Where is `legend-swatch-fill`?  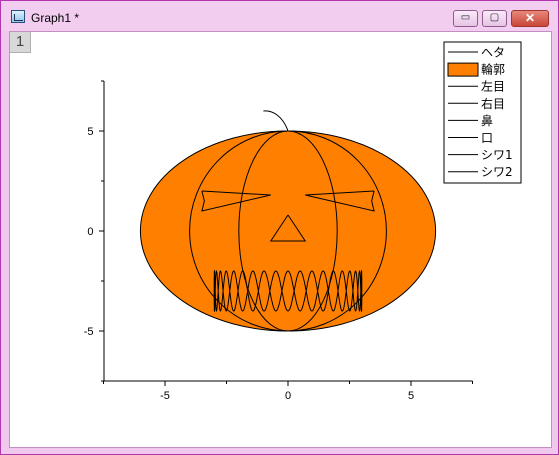 legend-swatch-fill is located at coordinates (463, 69).